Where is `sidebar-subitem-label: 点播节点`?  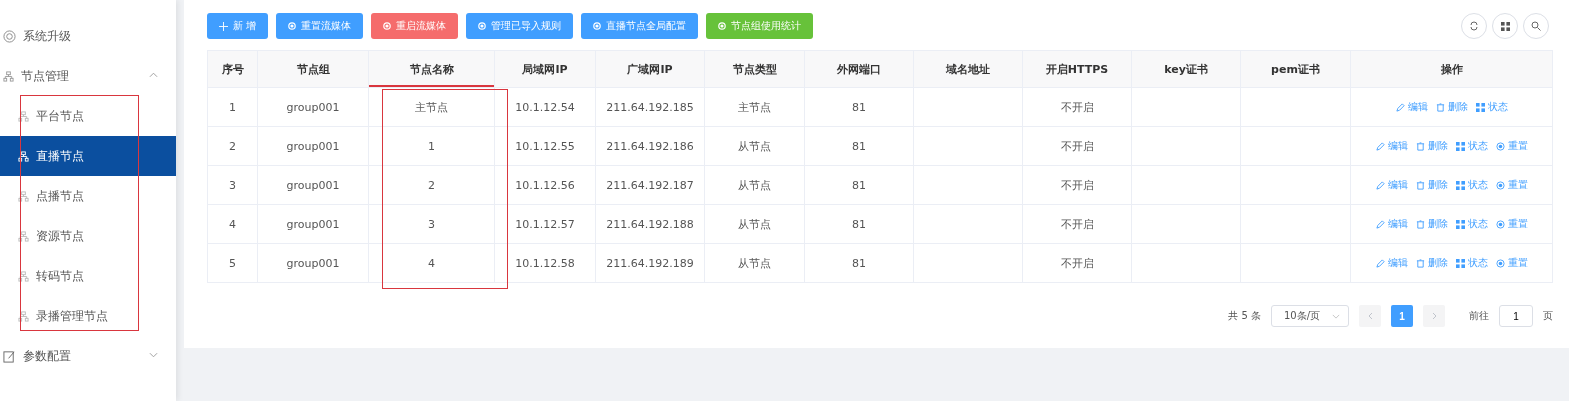
sidebar-subitem-label: 点播节点 is located at coordinates (60, 196).